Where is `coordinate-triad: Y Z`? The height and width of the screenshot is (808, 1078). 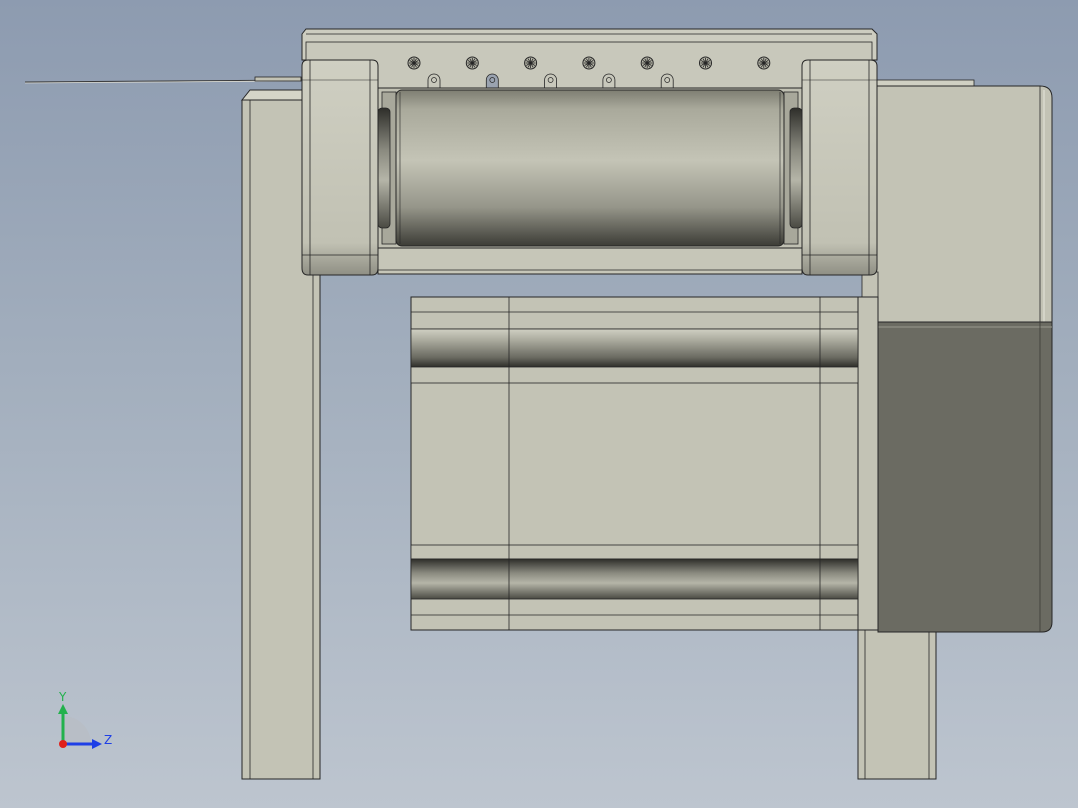
coordinate-triad: Y Z is located at coordinates (85, 719).